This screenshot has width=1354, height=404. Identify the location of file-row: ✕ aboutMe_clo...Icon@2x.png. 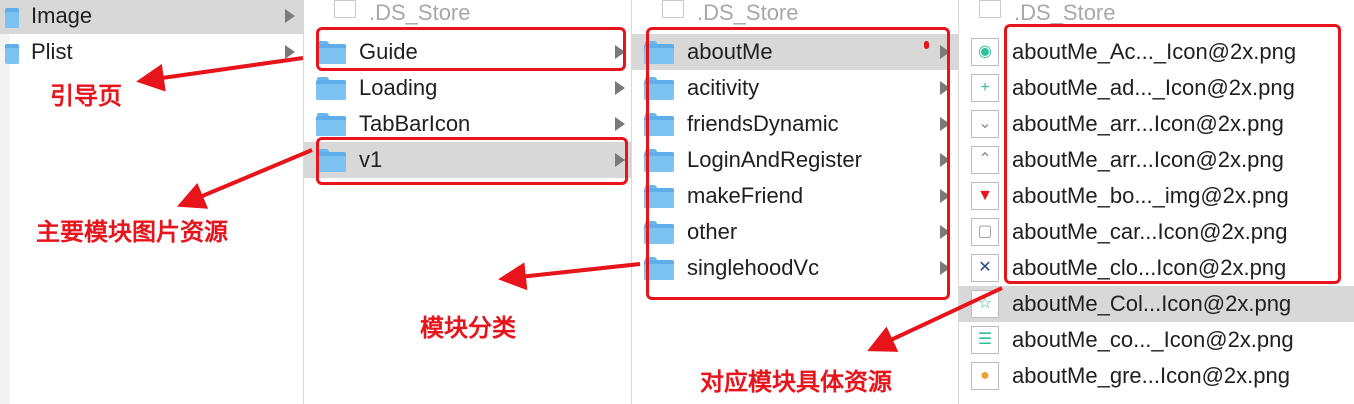
(1156, 268).